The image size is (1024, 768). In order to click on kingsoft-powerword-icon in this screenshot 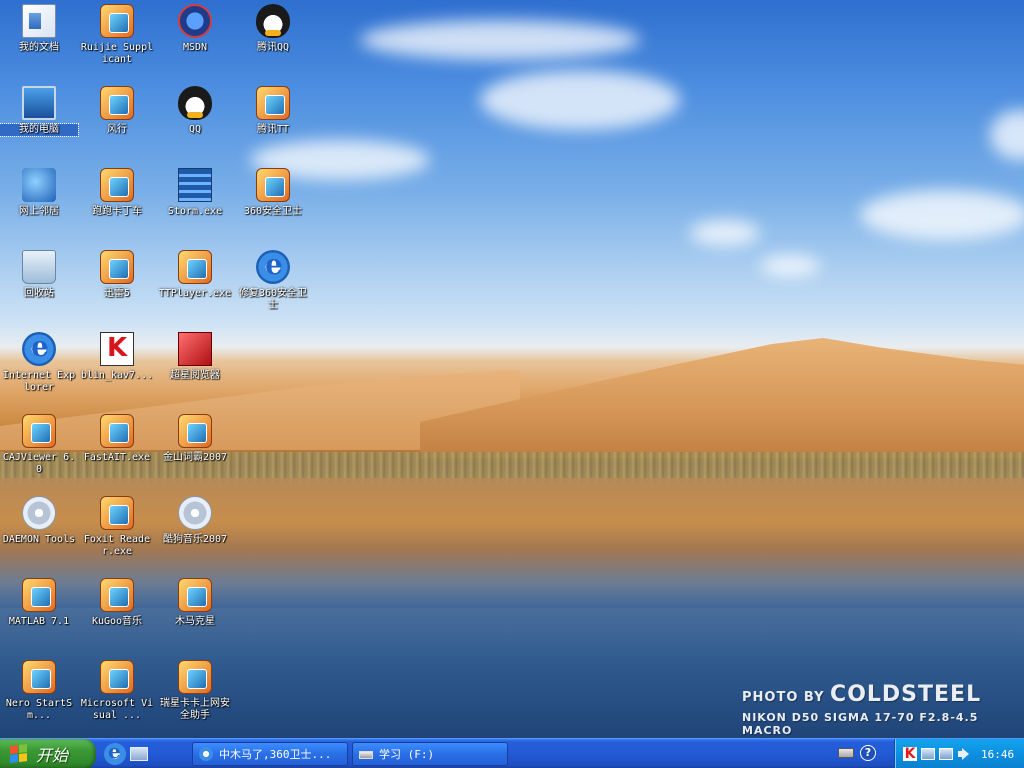, I will do `click(195, 431)`.